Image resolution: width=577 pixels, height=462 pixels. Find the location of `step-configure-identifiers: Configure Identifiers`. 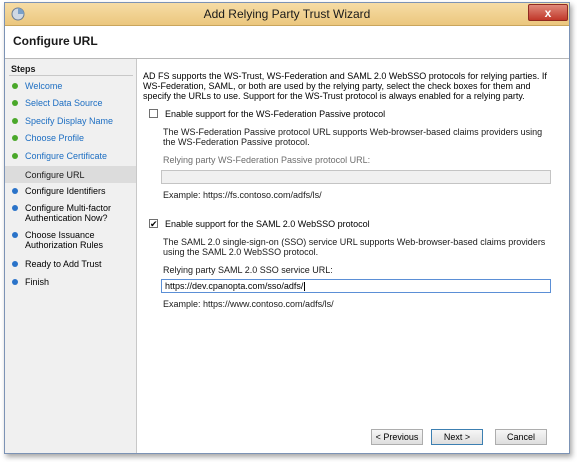

step-configure-identifiers: Configure Identifiers is located at coordinates (70, 192).